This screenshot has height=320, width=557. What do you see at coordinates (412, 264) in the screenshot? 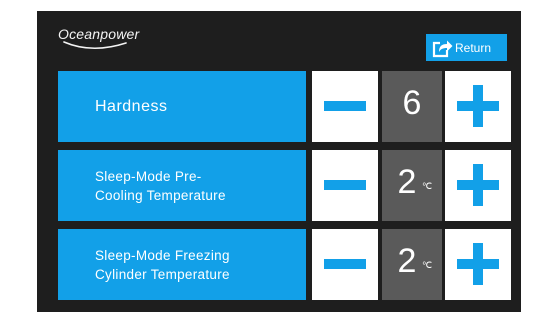
I see `freezing-cylinder-temperature-value-display: 2 ℃` at bounding box center [412, 264].